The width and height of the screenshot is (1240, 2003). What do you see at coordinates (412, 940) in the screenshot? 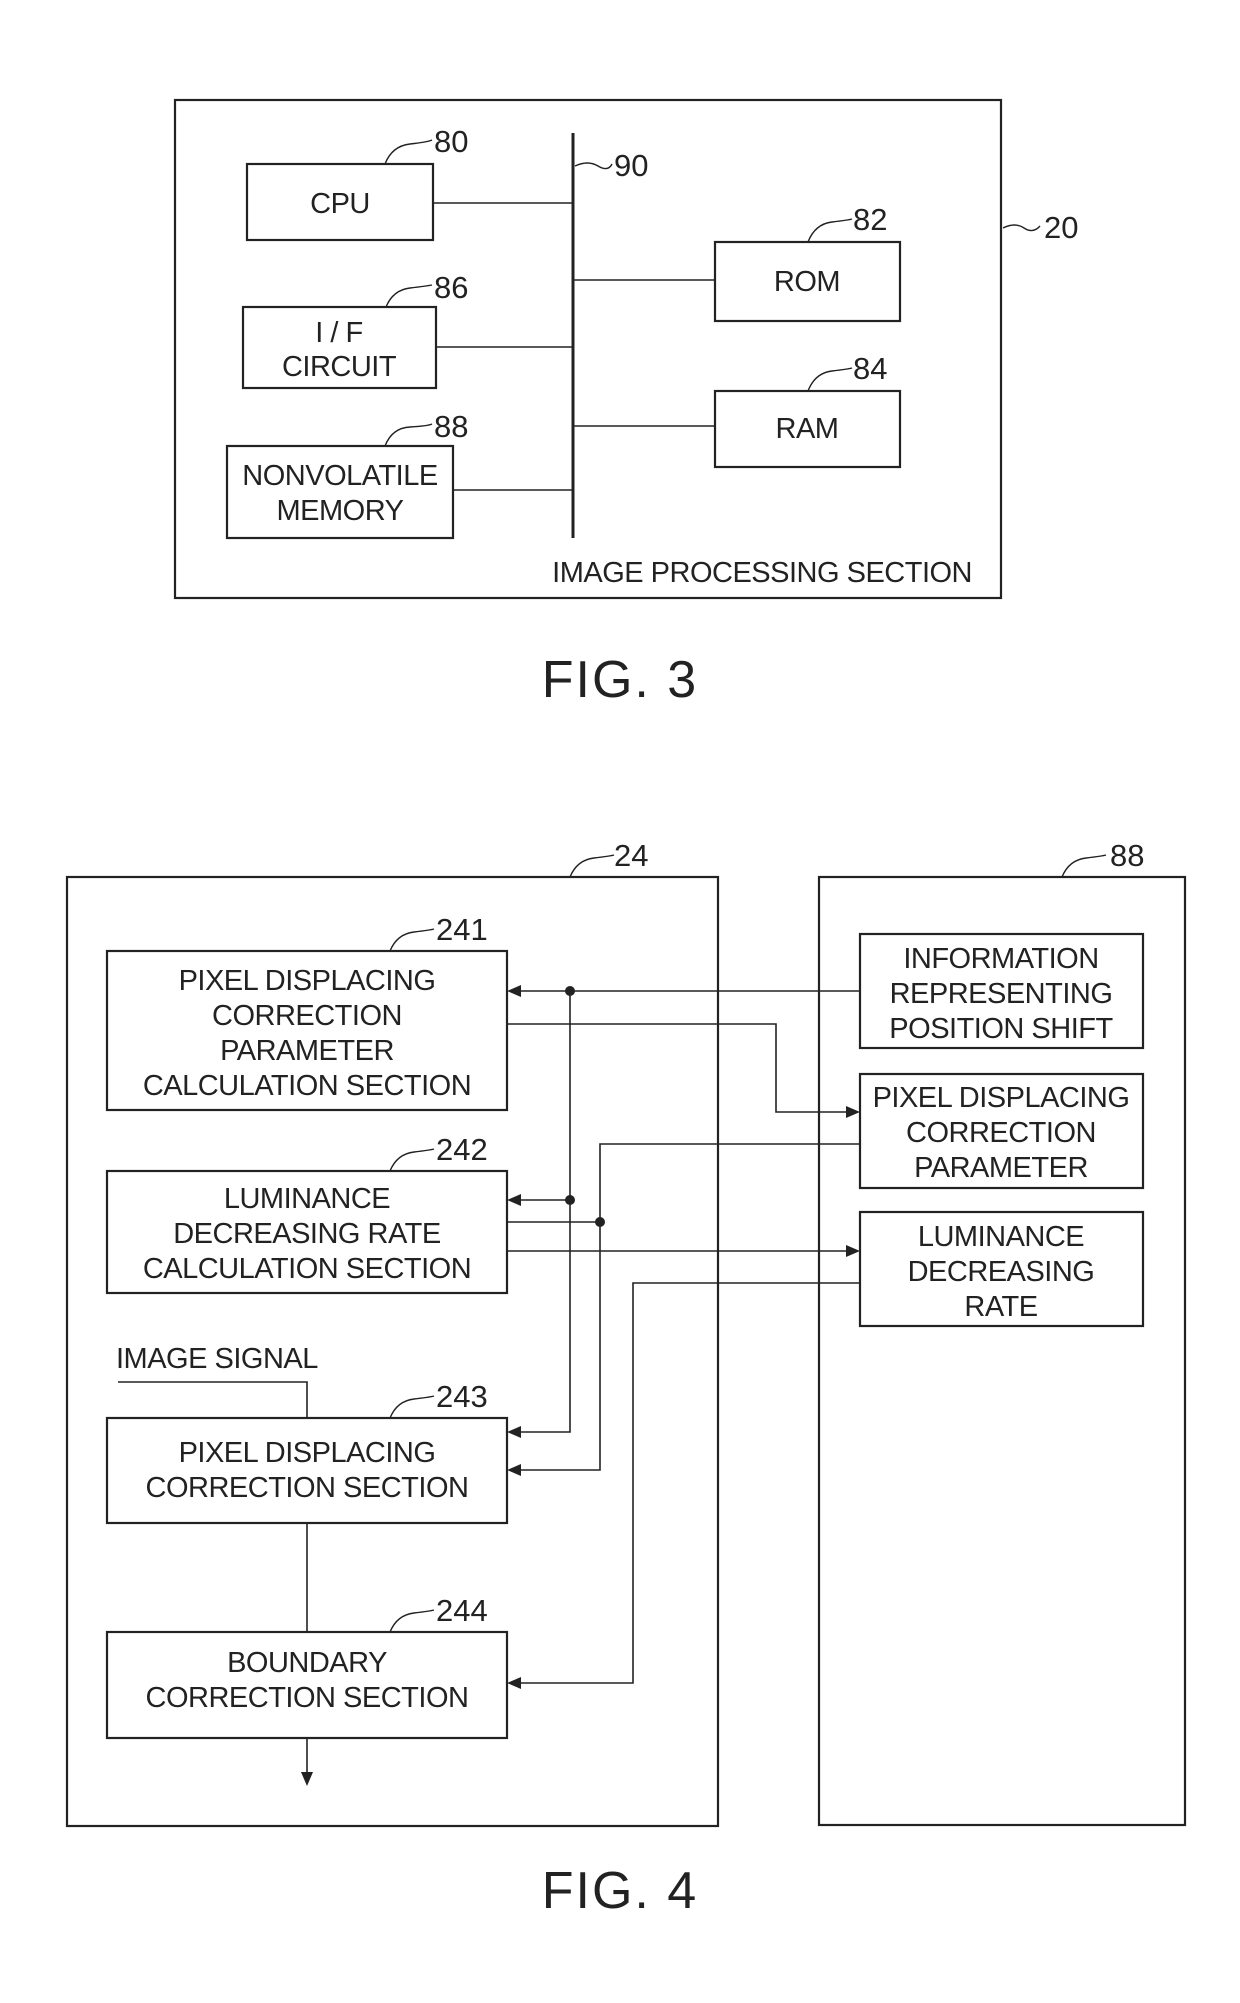
I see `ref-241-leader` at bounding box center [412, 940].